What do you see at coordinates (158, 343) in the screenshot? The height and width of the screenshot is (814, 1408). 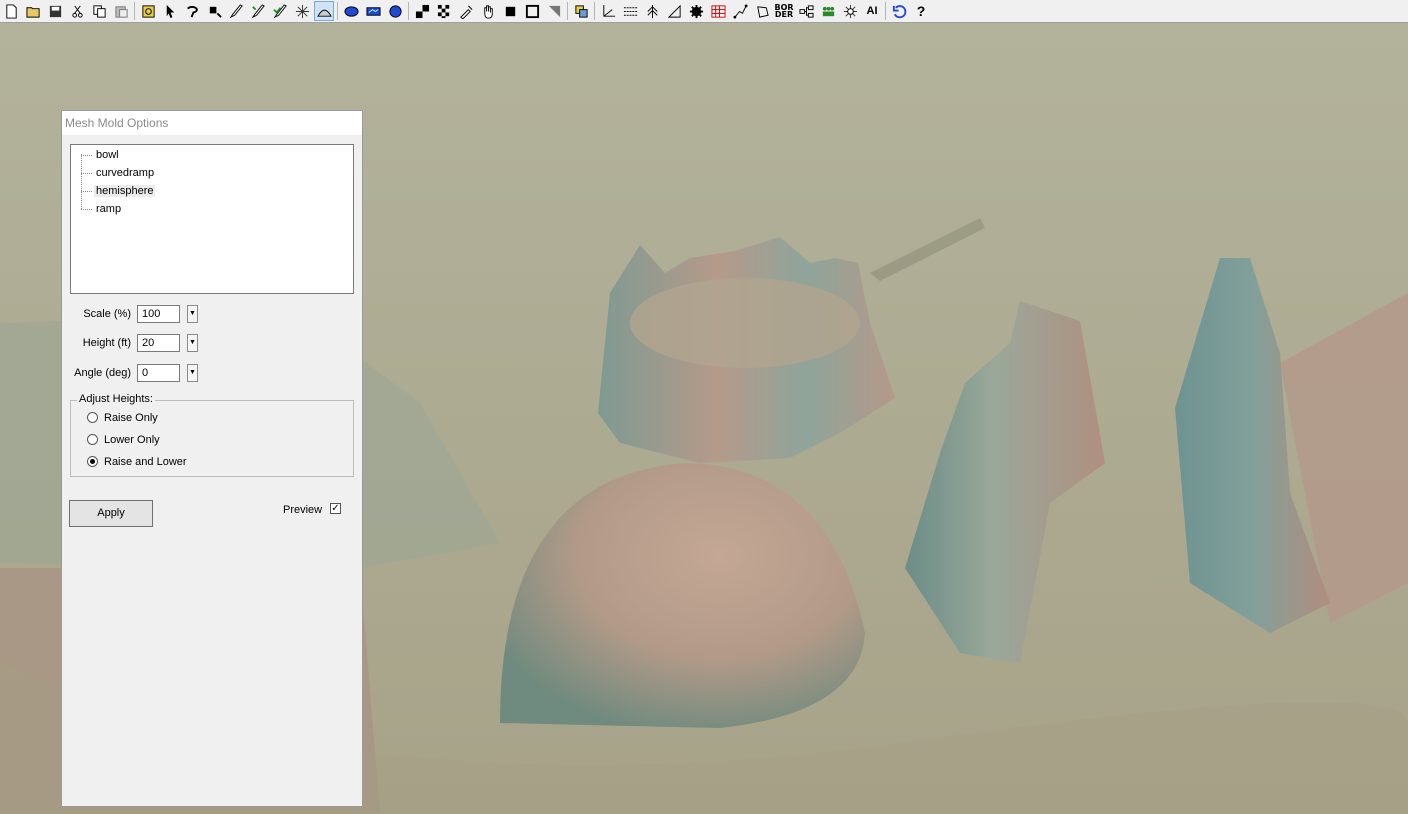 I see `height-input: 20` at bounding box center [158, 343].